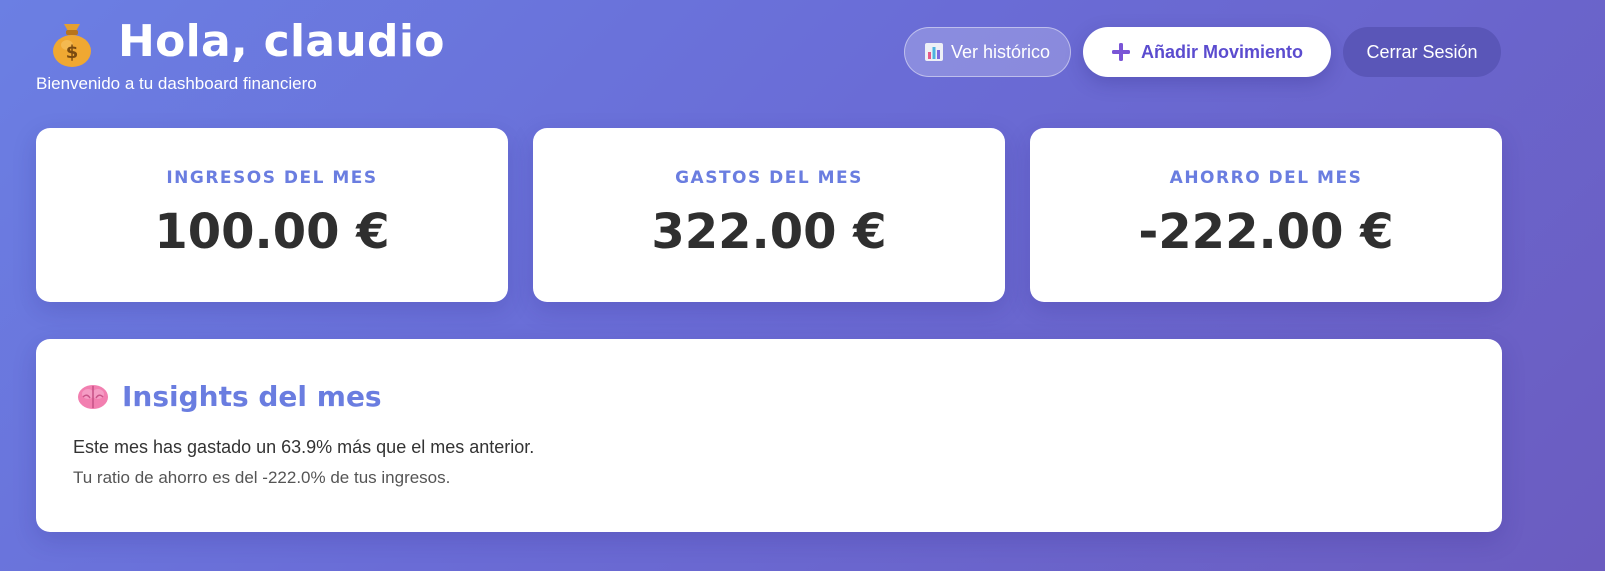 The height and width of the screenshot is (571, 1605). I want to click on page-subtitle: Bienvenido a tu dashboard financiero, so click(176, 83).